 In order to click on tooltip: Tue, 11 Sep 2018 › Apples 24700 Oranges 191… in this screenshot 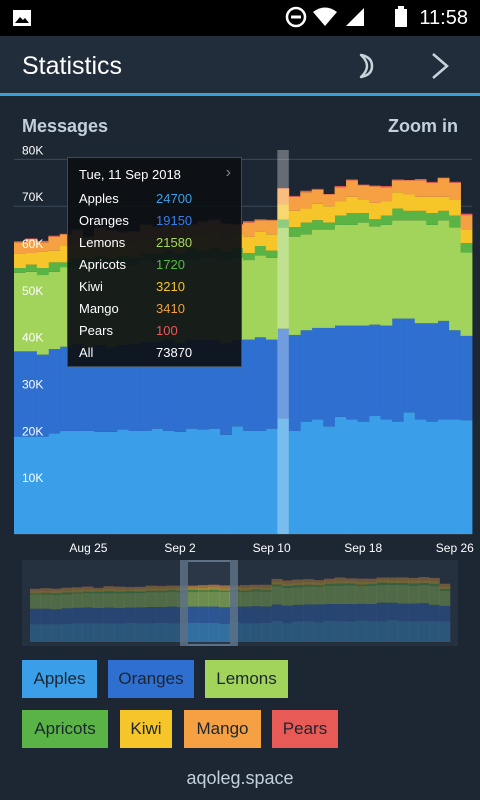, I will do `click(154, 262)`.